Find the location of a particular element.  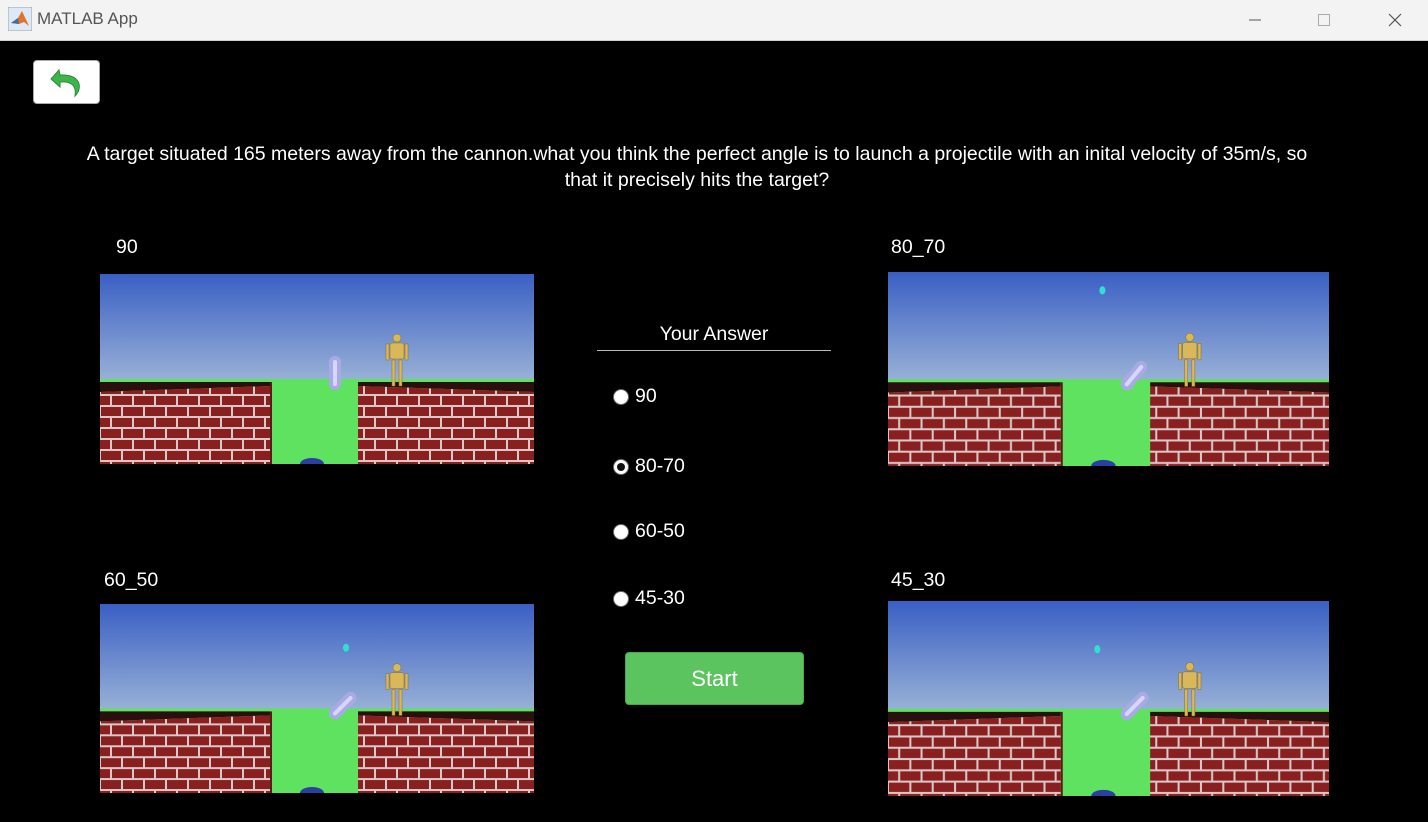

maximize-icon is located at coordinates (1324, 20).